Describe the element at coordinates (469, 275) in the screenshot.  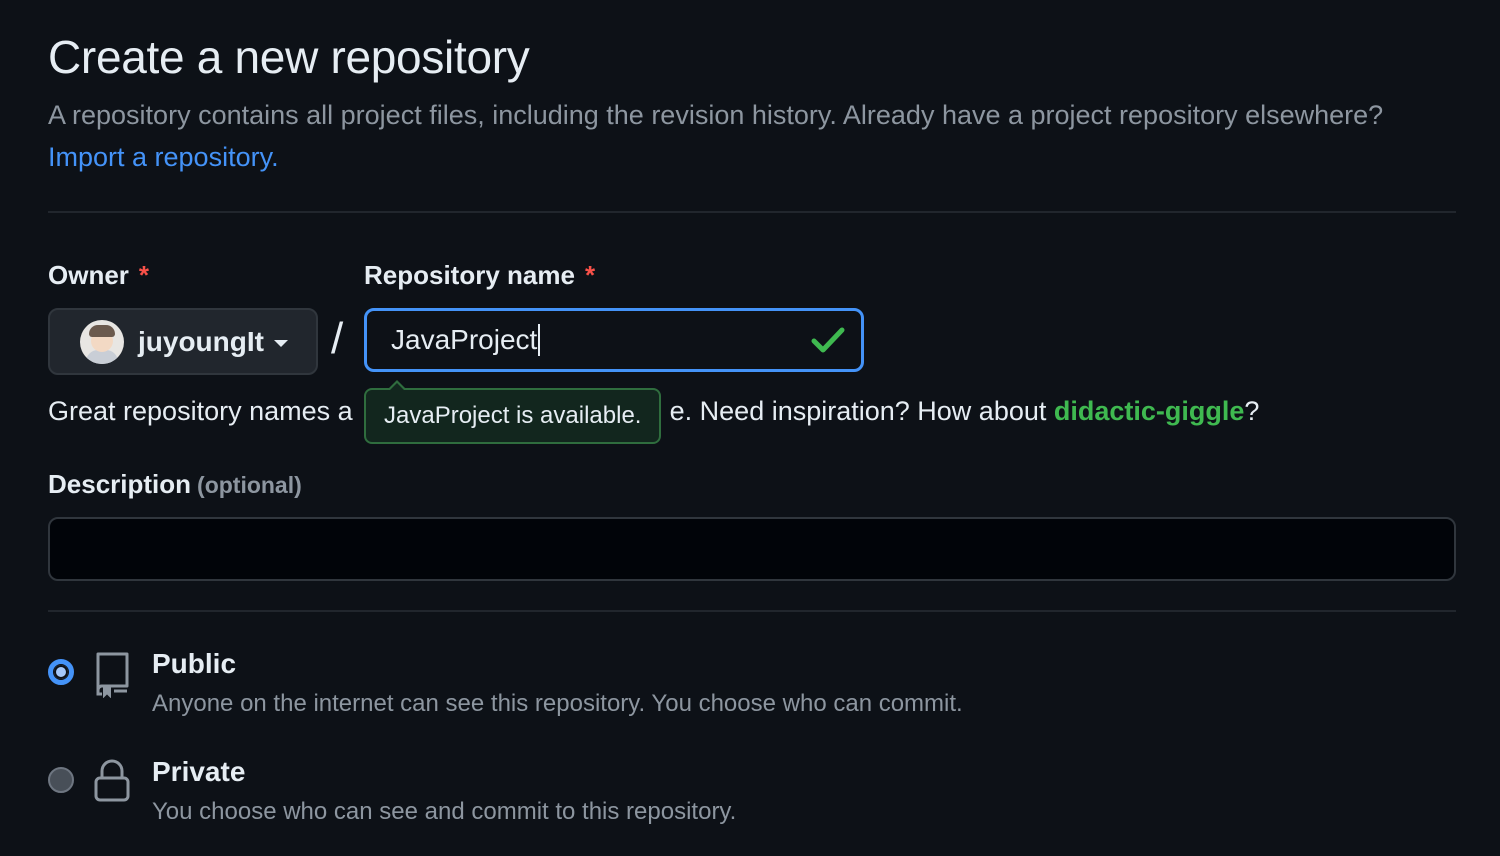
I see `repository-name-label-text: Repository name` at that location.